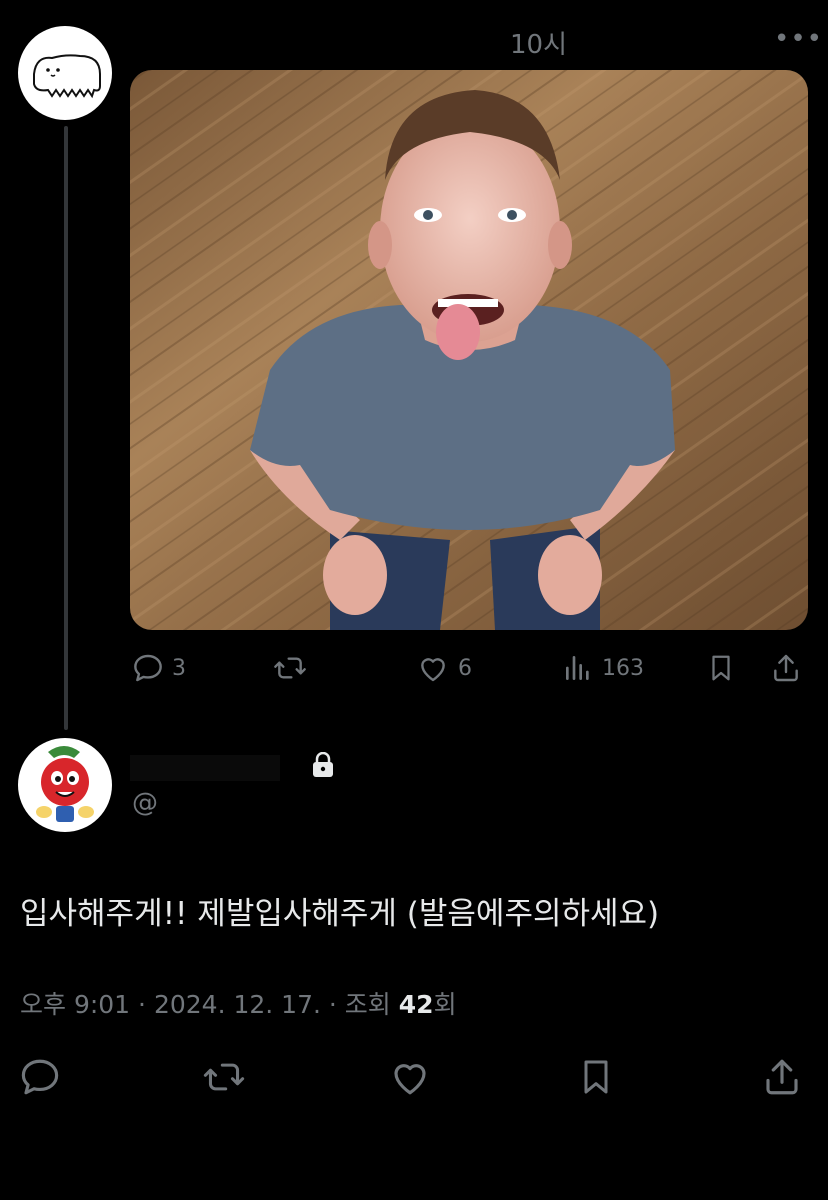 The height and width of the screenshot is (1200, 828). I want to click on tweet-time: 오후 9:01, so click(75, 1004).